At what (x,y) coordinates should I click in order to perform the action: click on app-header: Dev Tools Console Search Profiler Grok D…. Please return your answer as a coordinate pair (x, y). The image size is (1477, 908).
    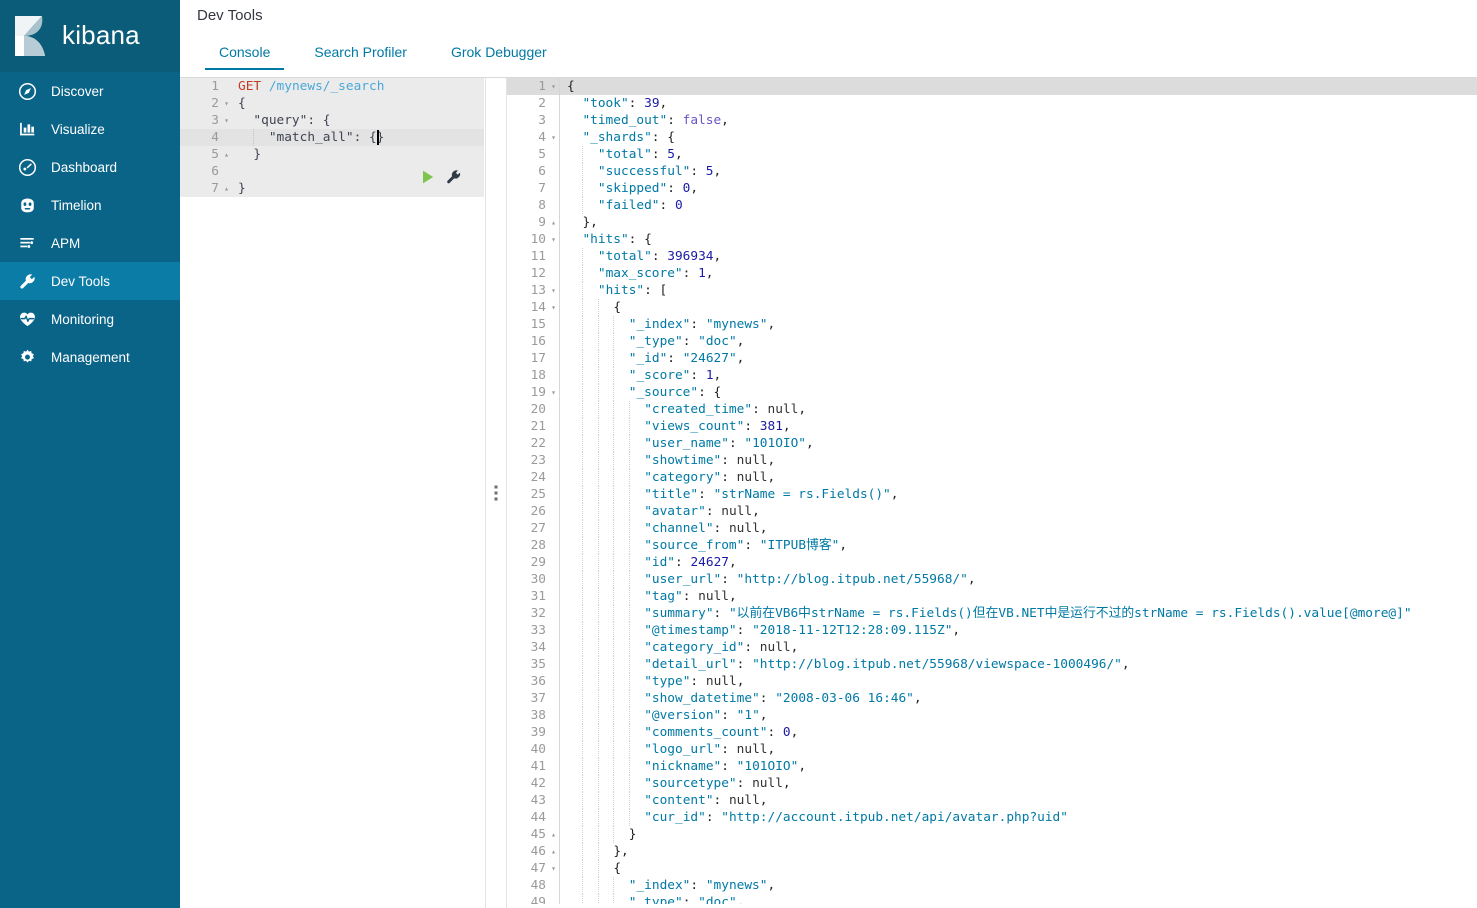
    Looking at the image, I should click on (828, 39).